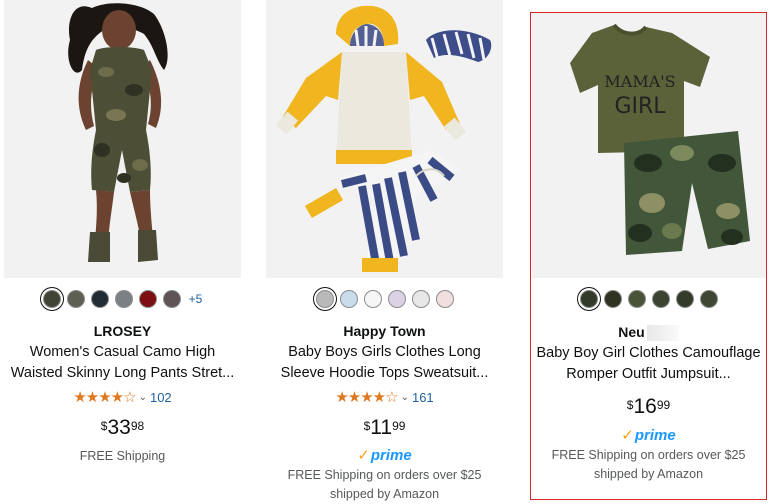  What do you see at coordinates (631, 332) in the screenshot?
I see `brand-text: Neu` at bounding box center [631, 332].